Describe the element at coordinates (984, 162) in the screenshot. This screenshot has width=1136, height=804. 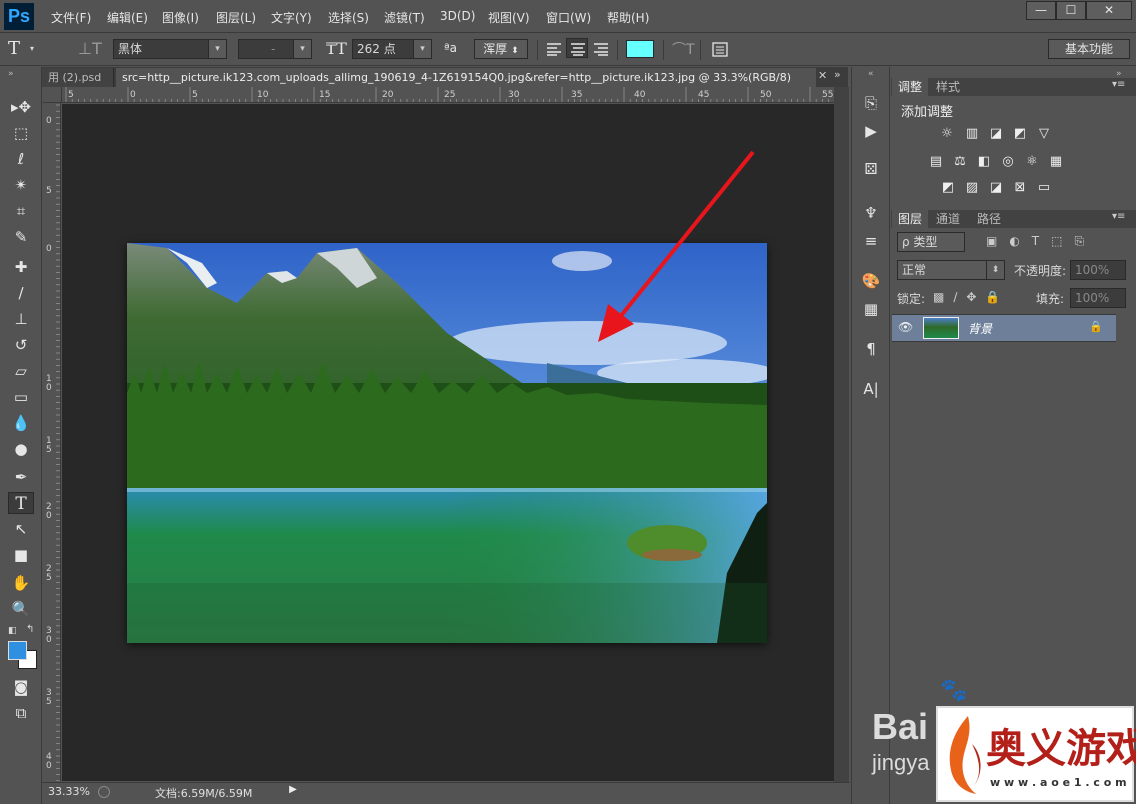
I see `black-white-icon: ◧` at that location.